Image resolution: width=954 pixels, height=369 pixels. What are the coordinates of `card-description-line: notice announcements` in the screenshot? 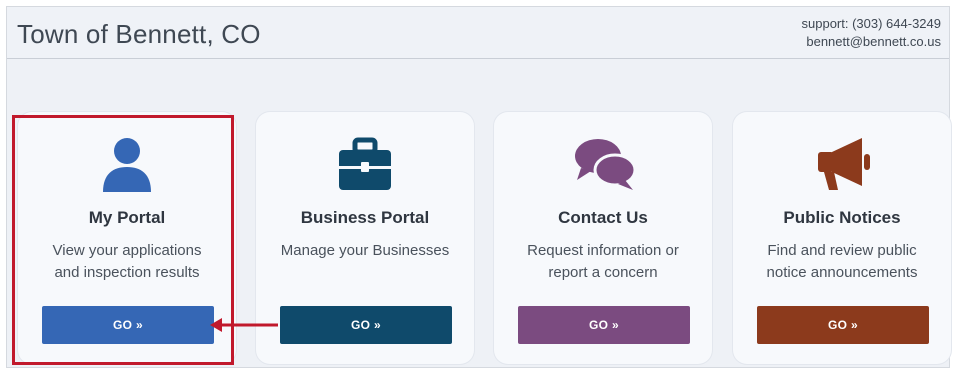 It's located at (842, 272).